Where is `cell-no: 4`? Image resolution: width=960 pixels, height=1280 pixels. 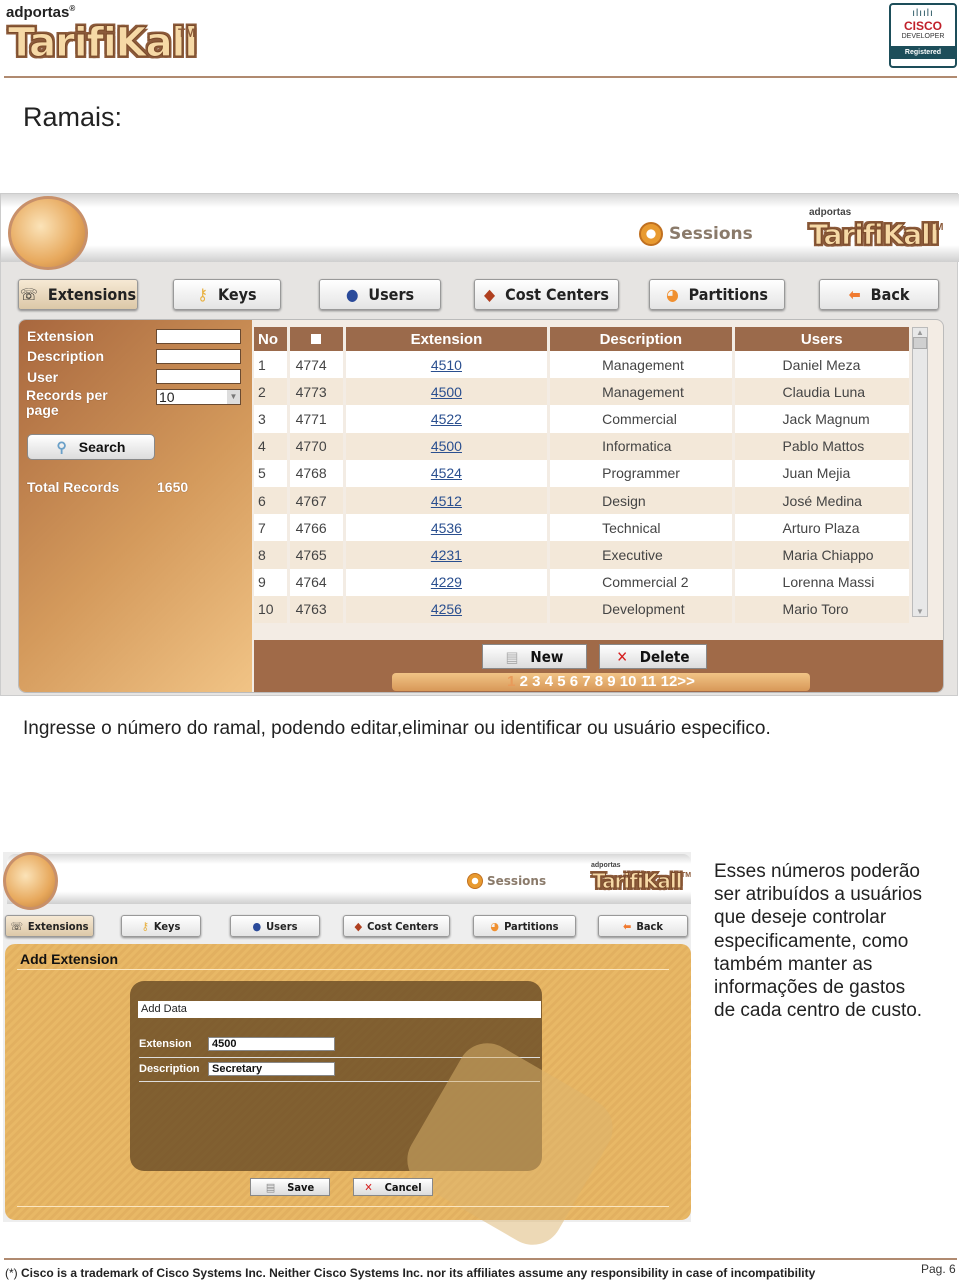 cell-no: 4 is located at coordinates (272, 446).